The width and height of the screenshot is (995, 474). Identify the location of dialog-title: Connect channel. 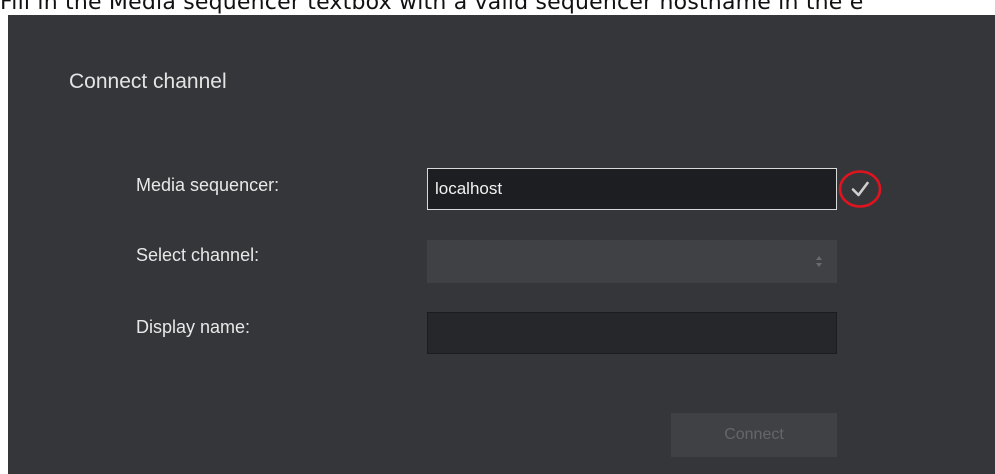
(148, 81).